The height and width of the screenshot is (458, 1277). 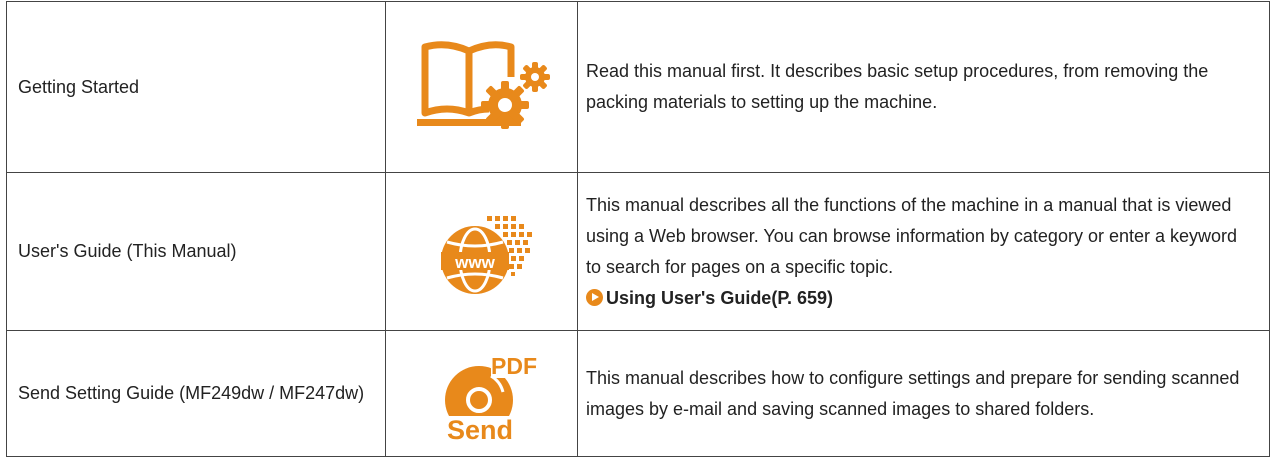 What do you see at coordinates (720, 297) in the screenshot?
I see `link-label: Using User's Guide(P. 659)` at bounding box center [720, 297].